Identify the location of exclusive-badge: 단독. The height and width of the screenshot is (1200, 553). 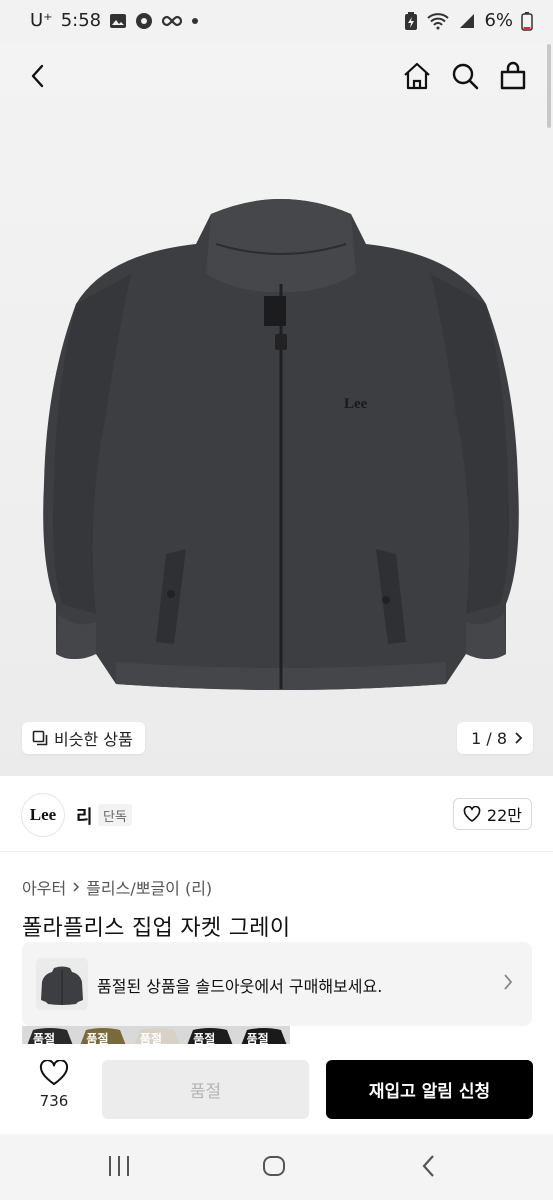
(115, 815).